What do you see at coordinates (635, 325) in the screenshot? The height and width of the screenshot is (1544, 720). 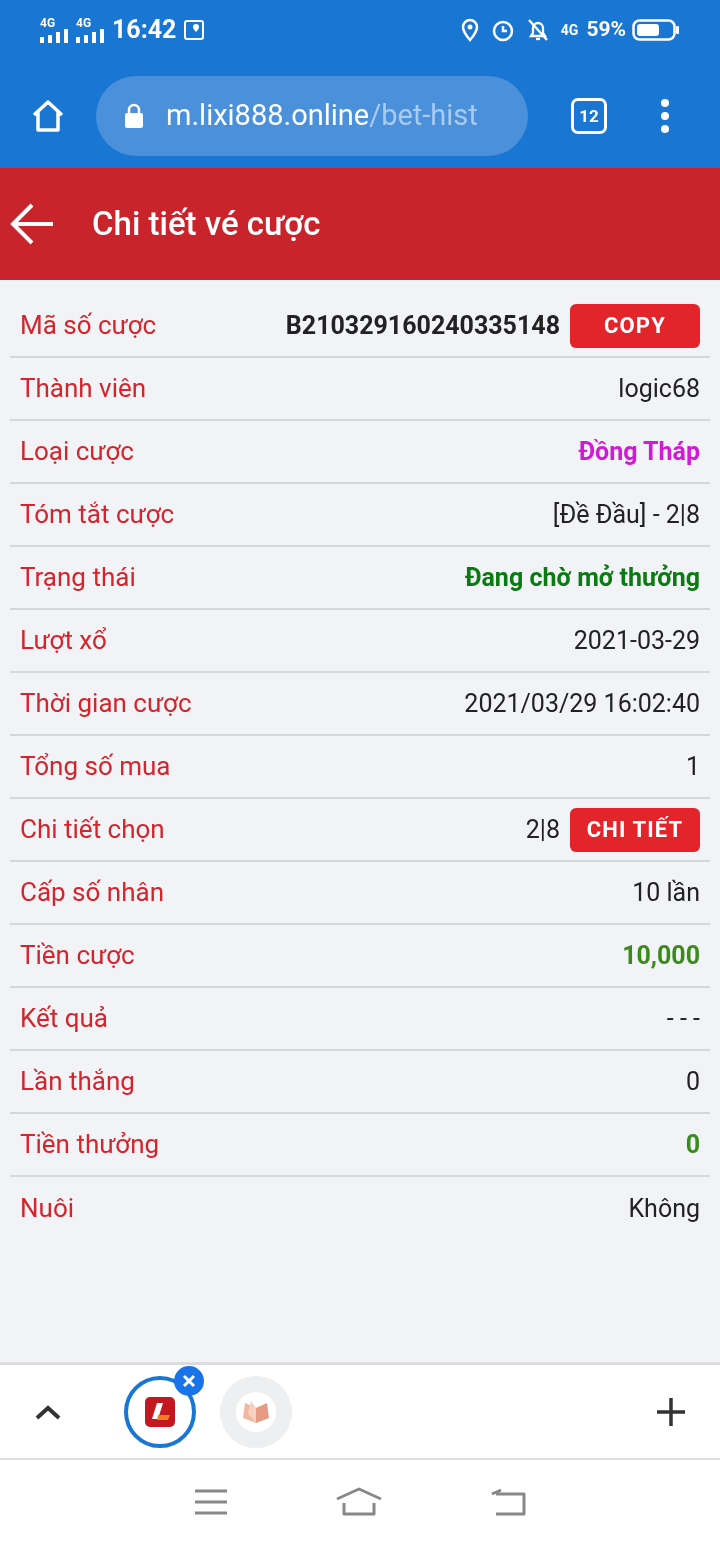 I see `action-button: COPY` at bounding box center [635, 325].